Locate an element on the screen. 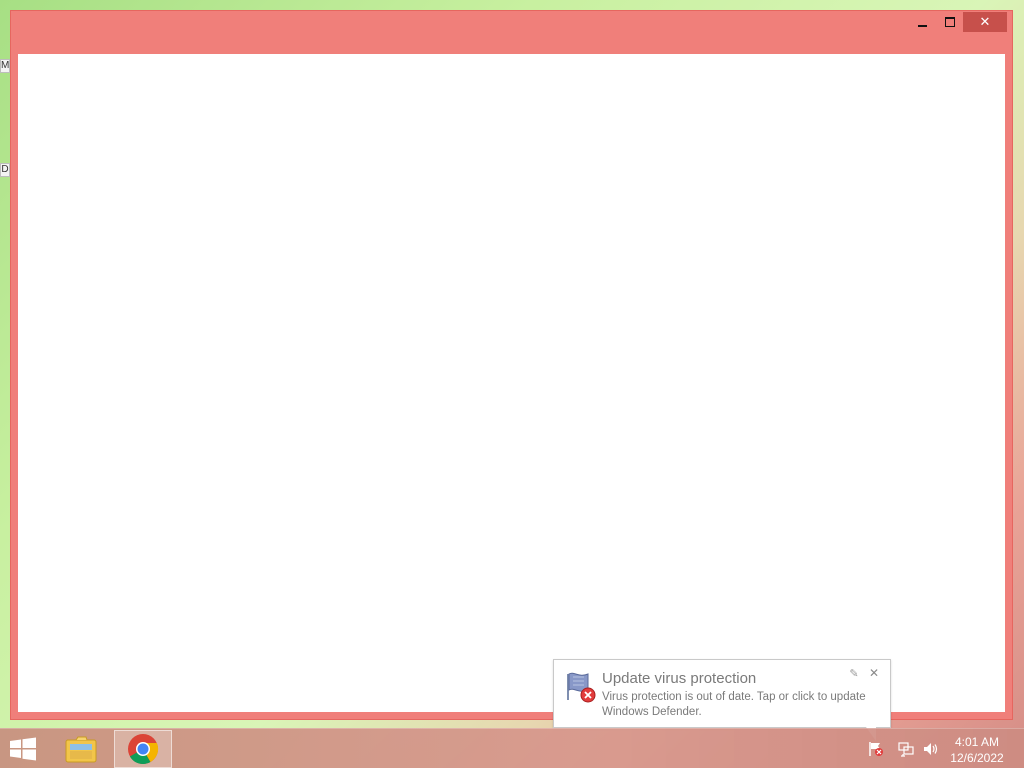 The width and height of the screenshot is (1024, 768). network-icon is located at coordinates (906, 749).